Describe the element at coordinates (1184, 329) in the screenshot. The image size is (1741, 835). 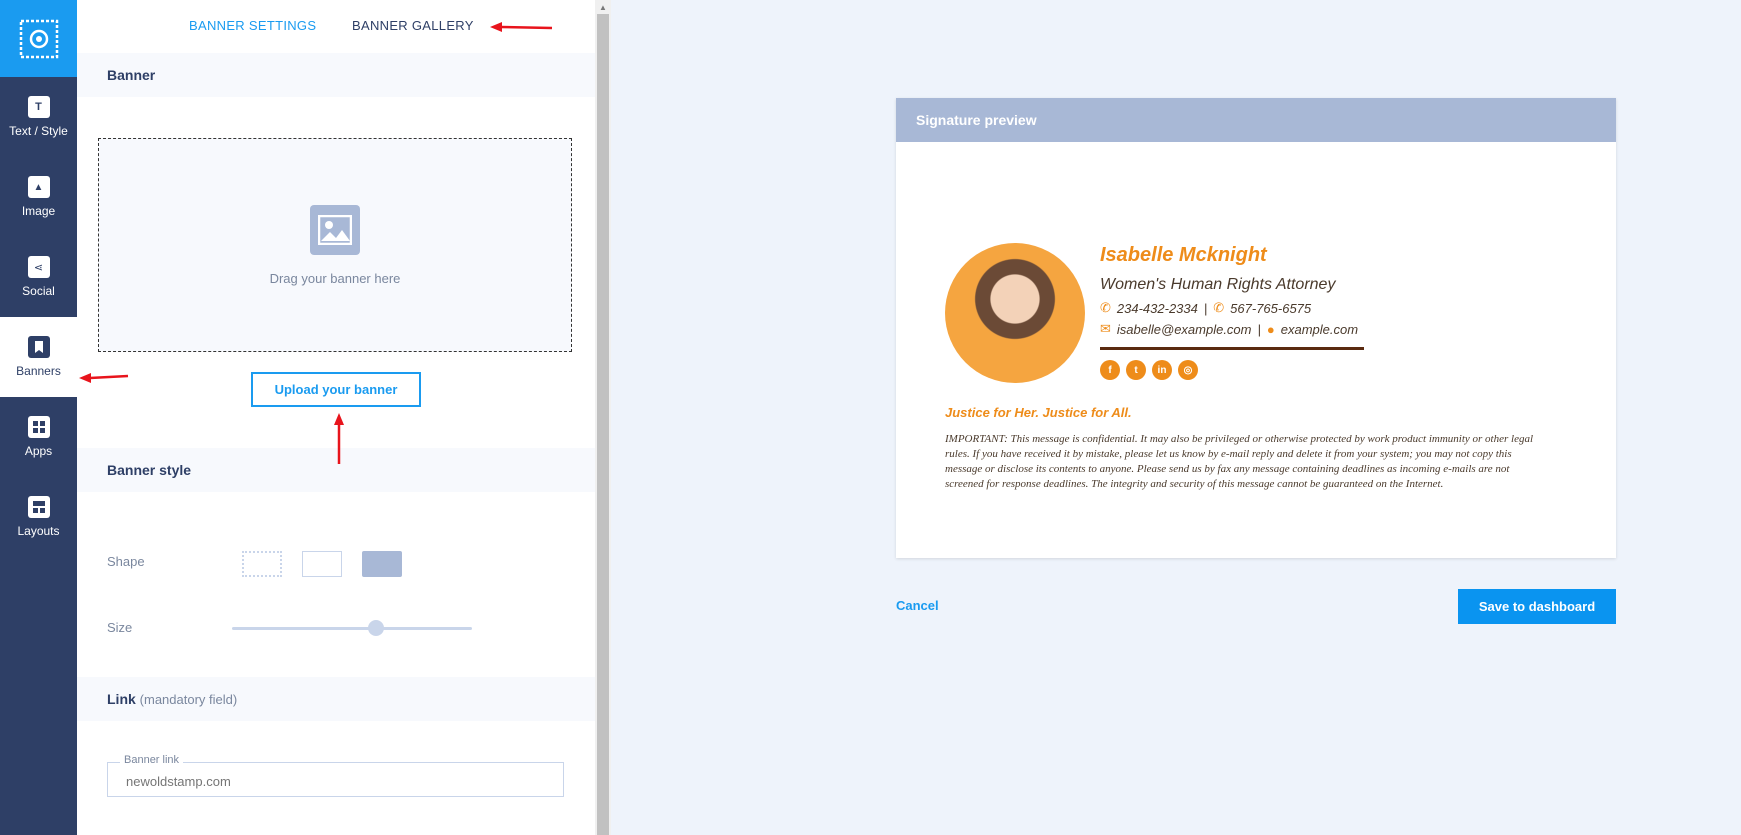
I see `email-link: isabelle@example.com` at that location.